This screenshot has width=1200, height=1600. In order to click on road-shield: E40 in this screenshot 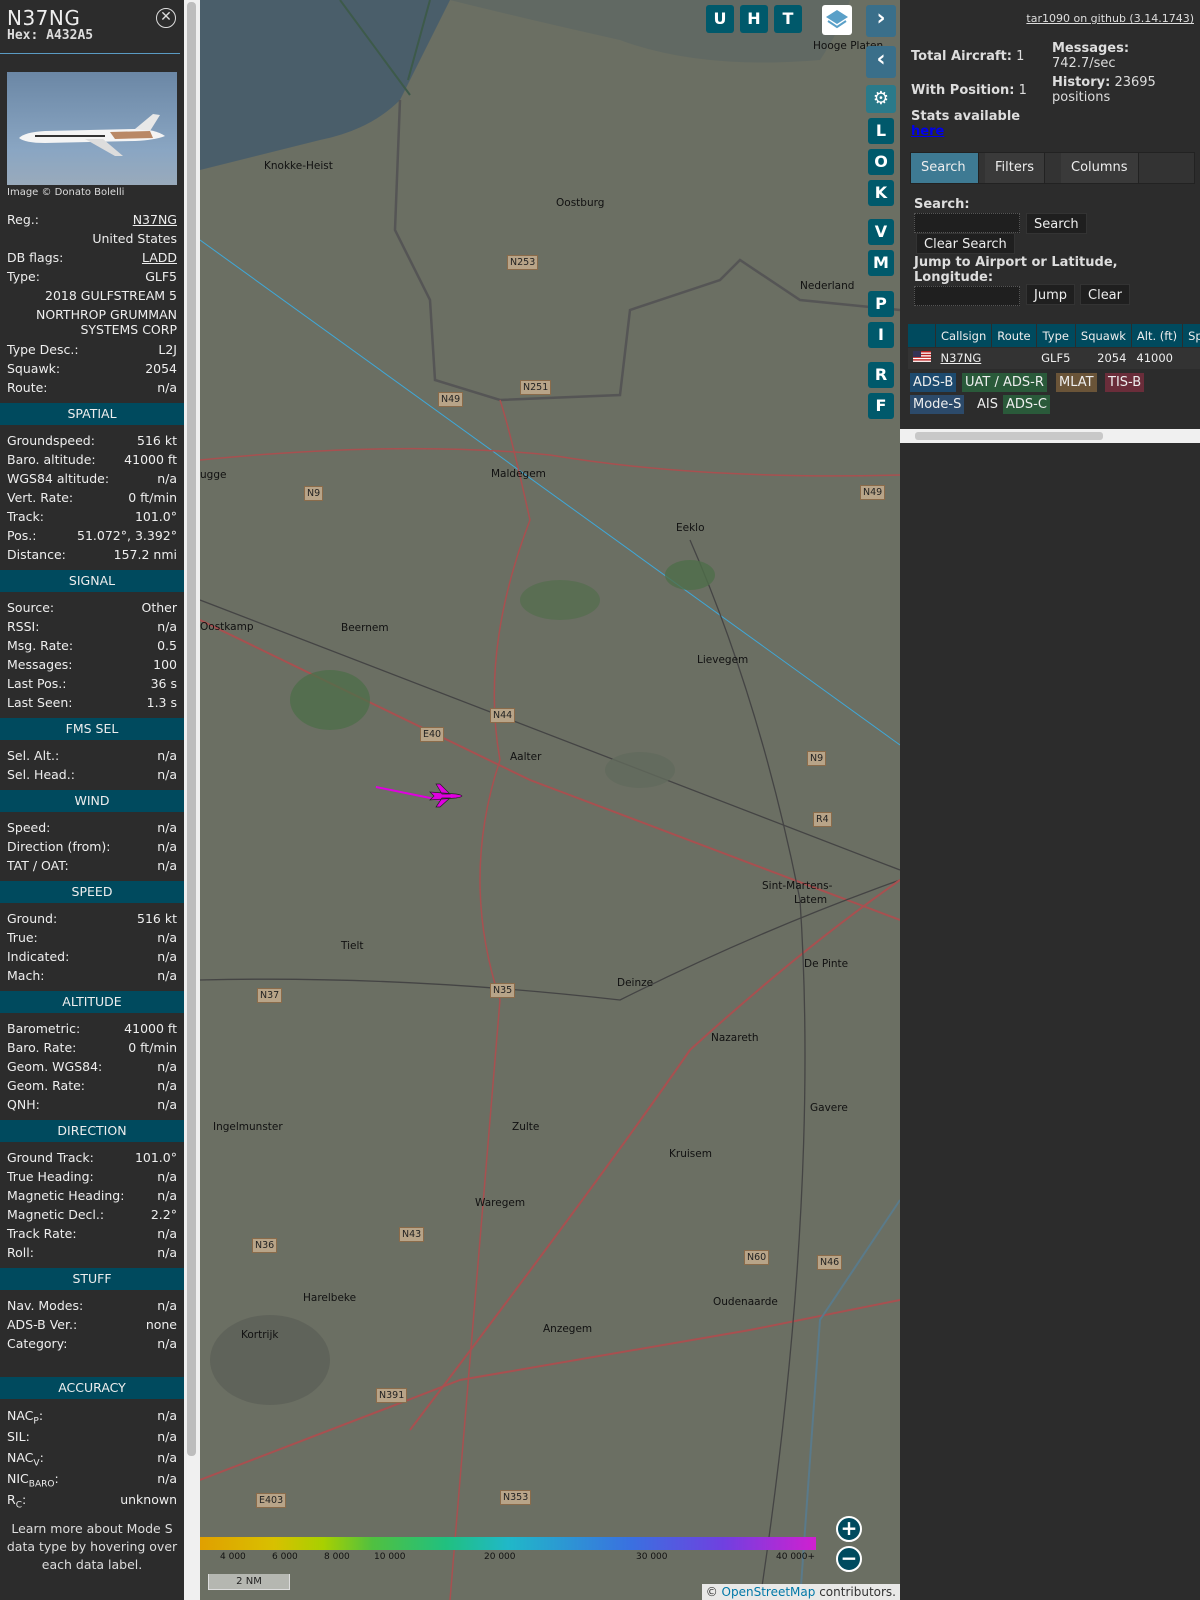, I will do `click(432, 734)`.